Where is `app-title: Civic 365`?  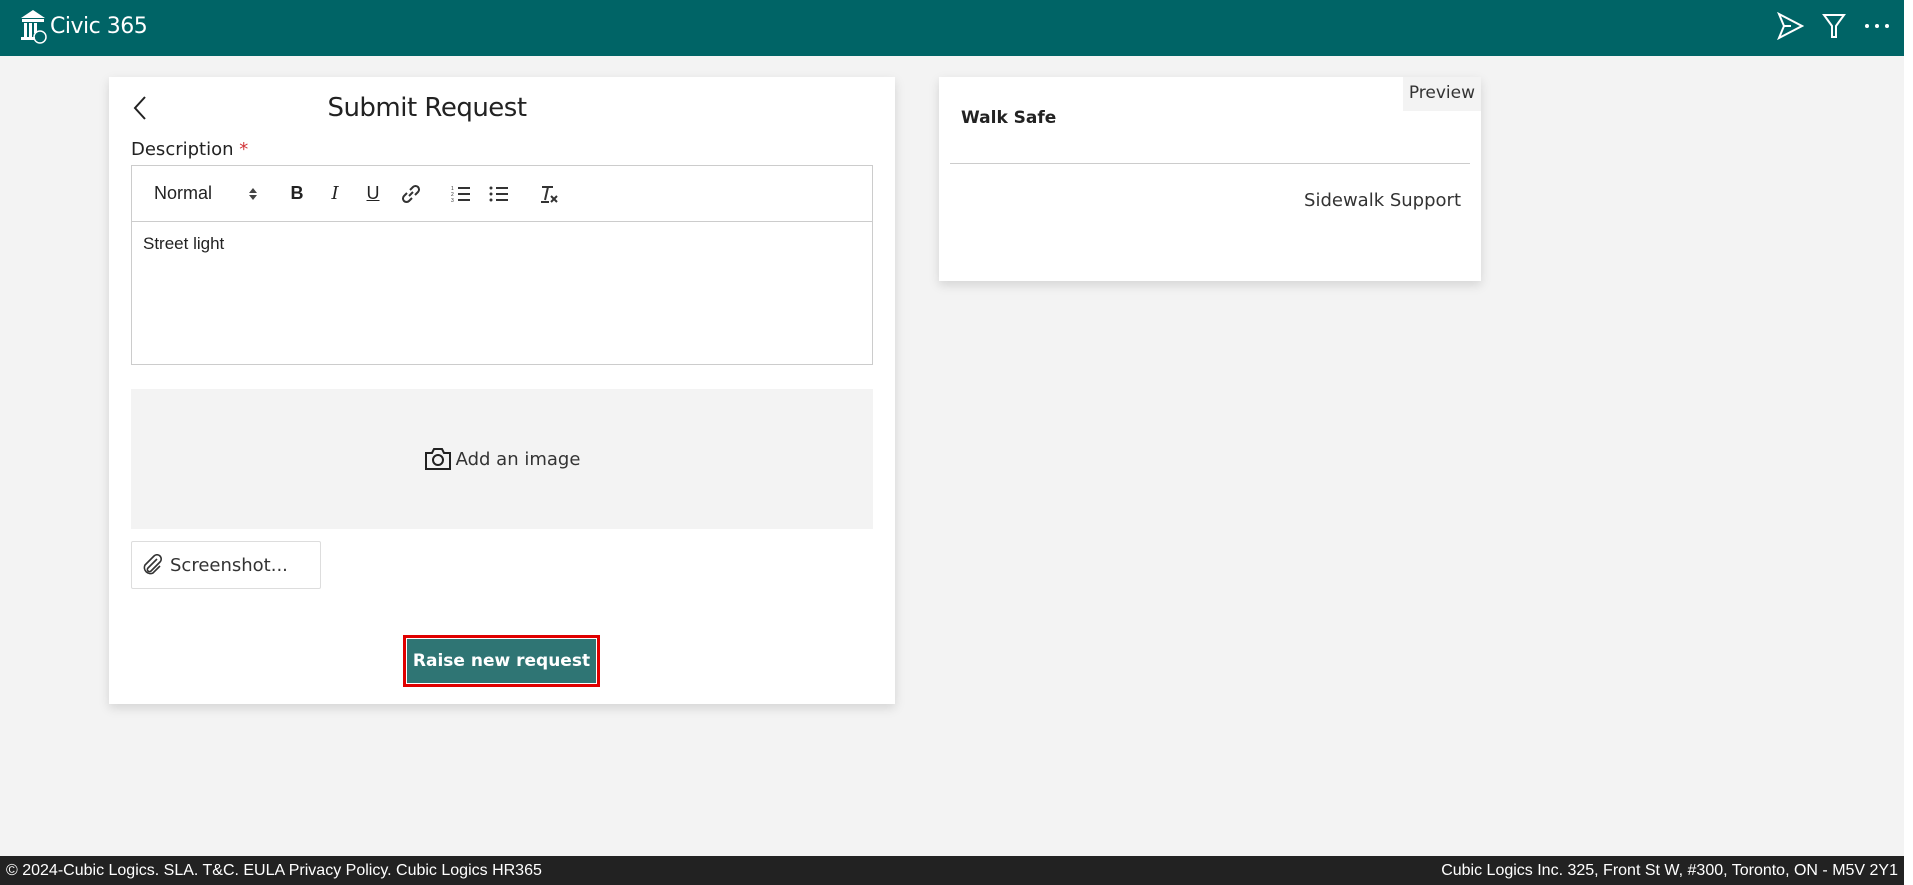 app-title: Civic 365 is located at coordinates (99, 26).